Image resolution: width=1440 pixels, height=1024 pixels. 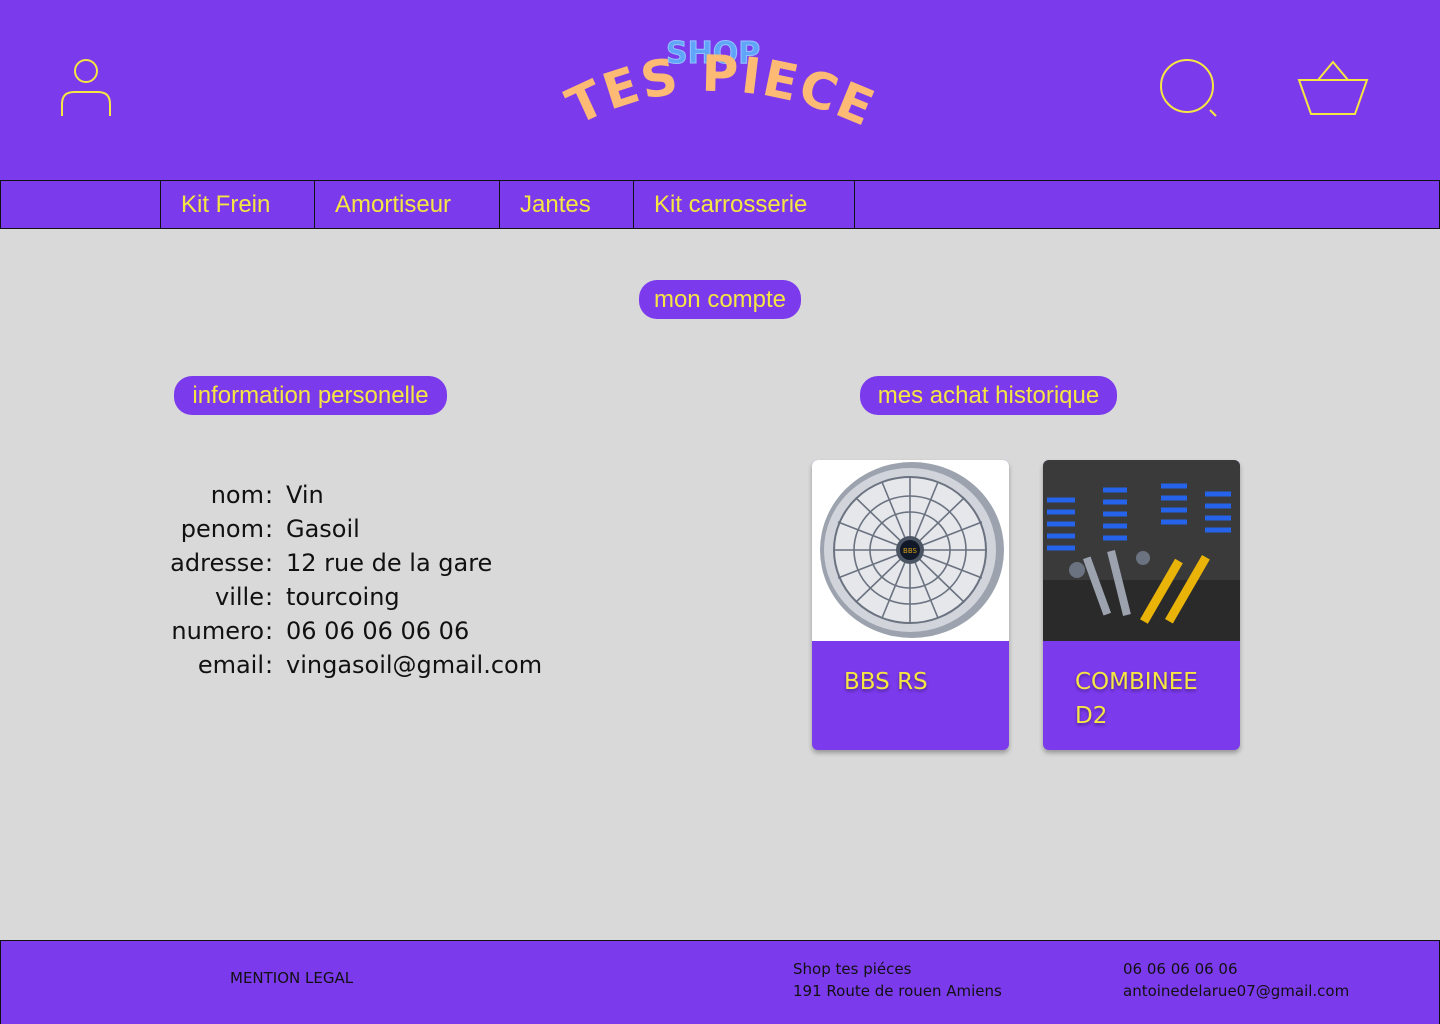 I want to click on product-name: COMBINEE D2, so click(x=1136, y=699).